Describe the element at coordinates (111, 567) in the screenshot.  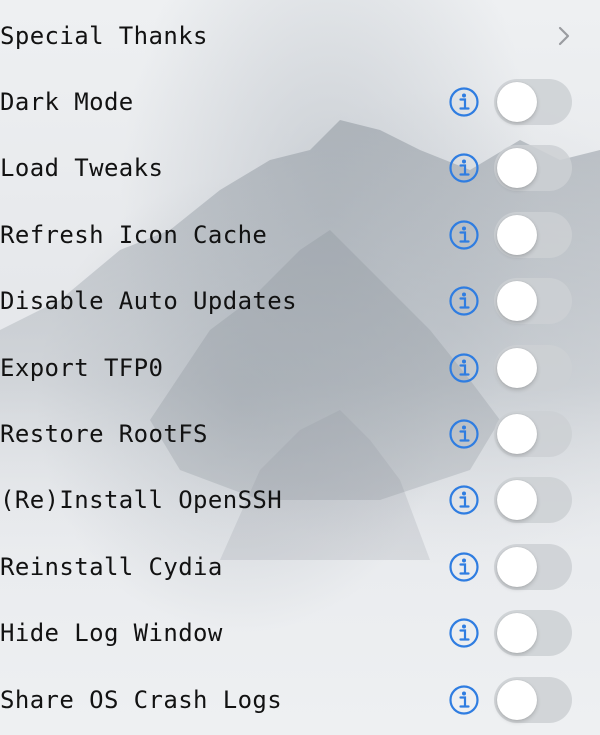
I see `setting-label-reinstall-cydia: Reinstall Cydia` at that location.